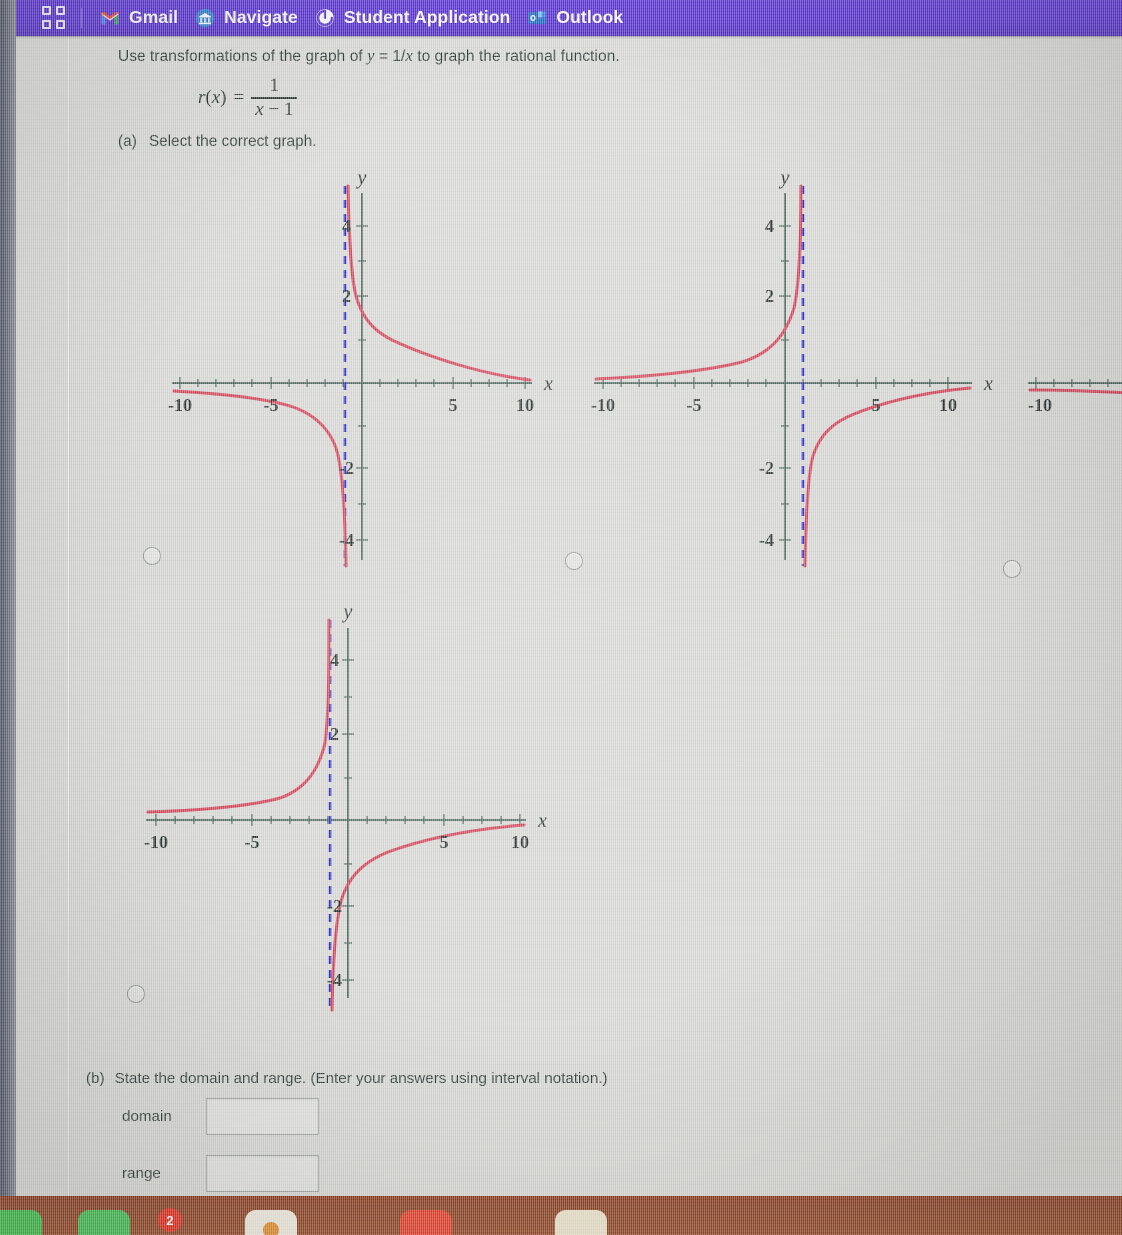 This screenshot has width=1122, height=1235. What do you see at coordinates (170, 1220) in the screenshot?
I see `dock-badge-count: 2` at bounding box center [170, 1220].